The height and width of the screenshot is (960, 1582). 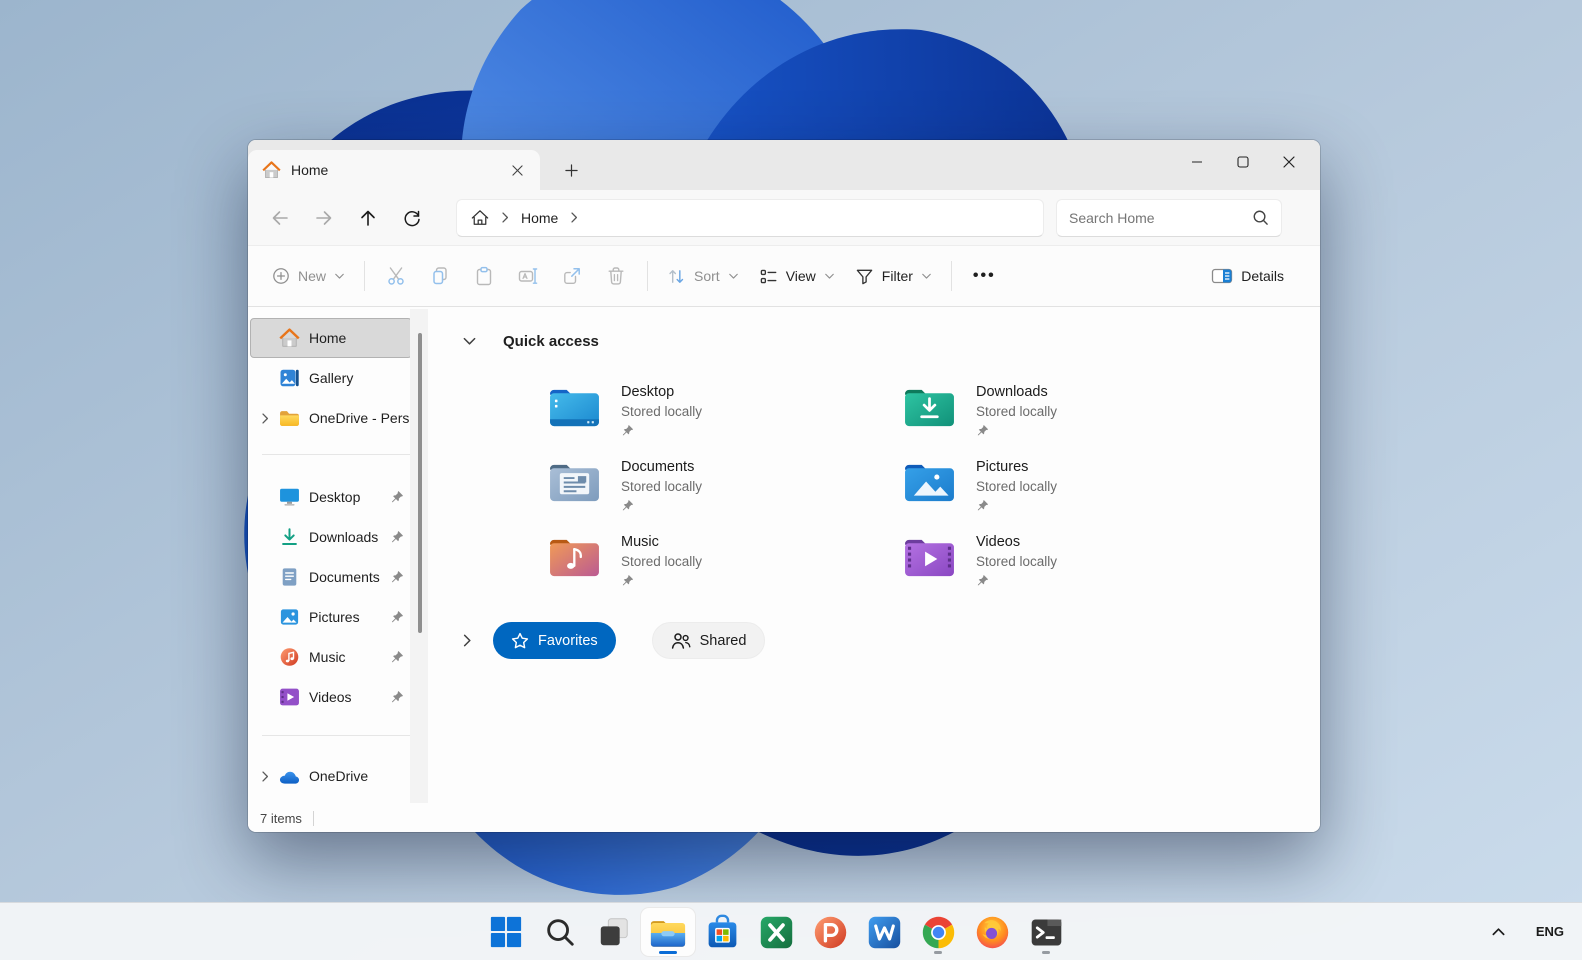 I want to click on sidebar-item-onedrive: OneDrive, so click(x=331, y=776).